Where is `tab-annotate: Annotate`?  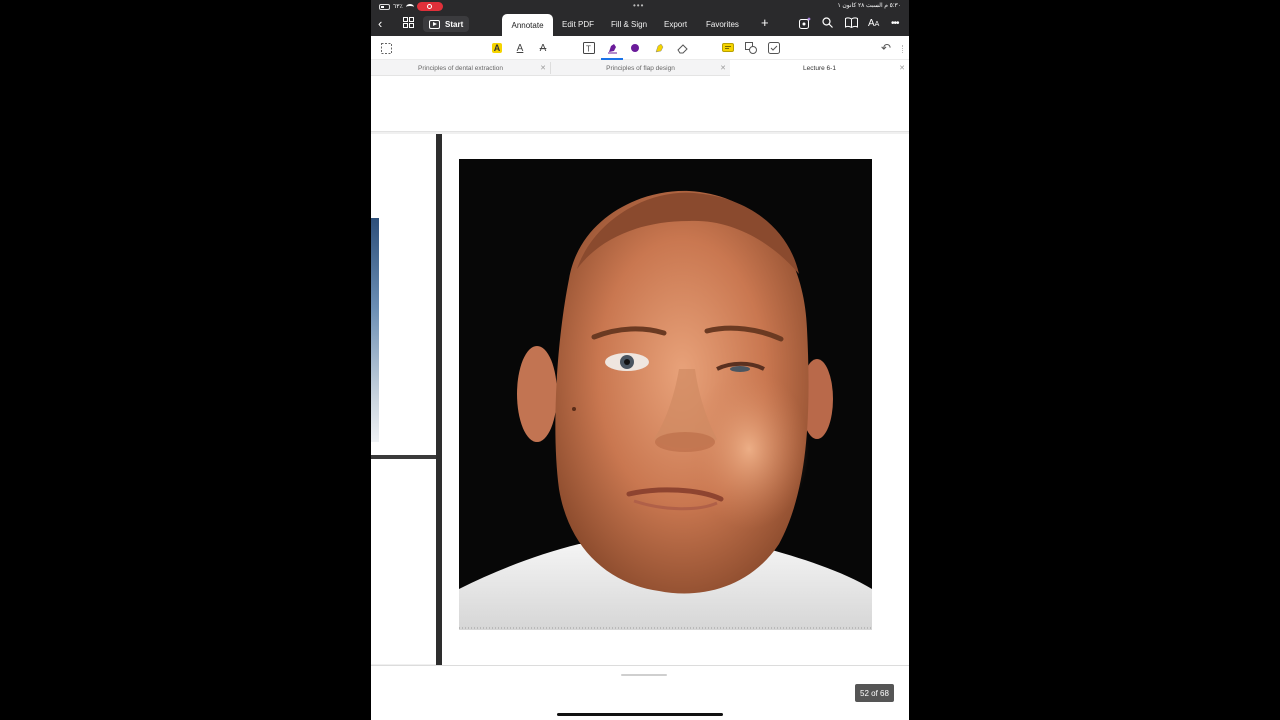
tab-annotate: Annotate is located at coordinates (527, 25).